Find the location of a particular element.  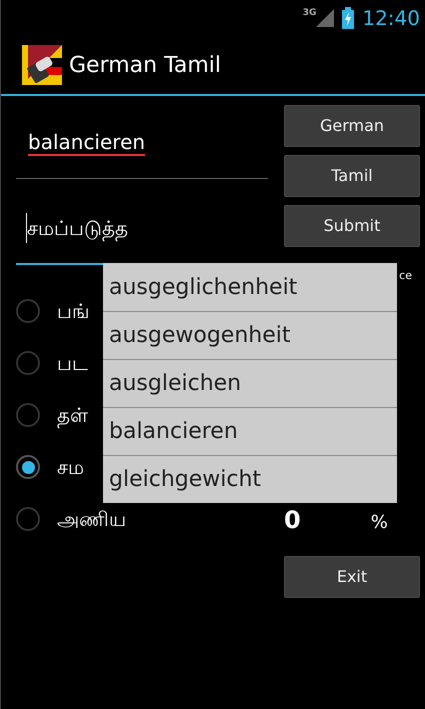

option-label: அணிய is located at coordinates (91, 519).